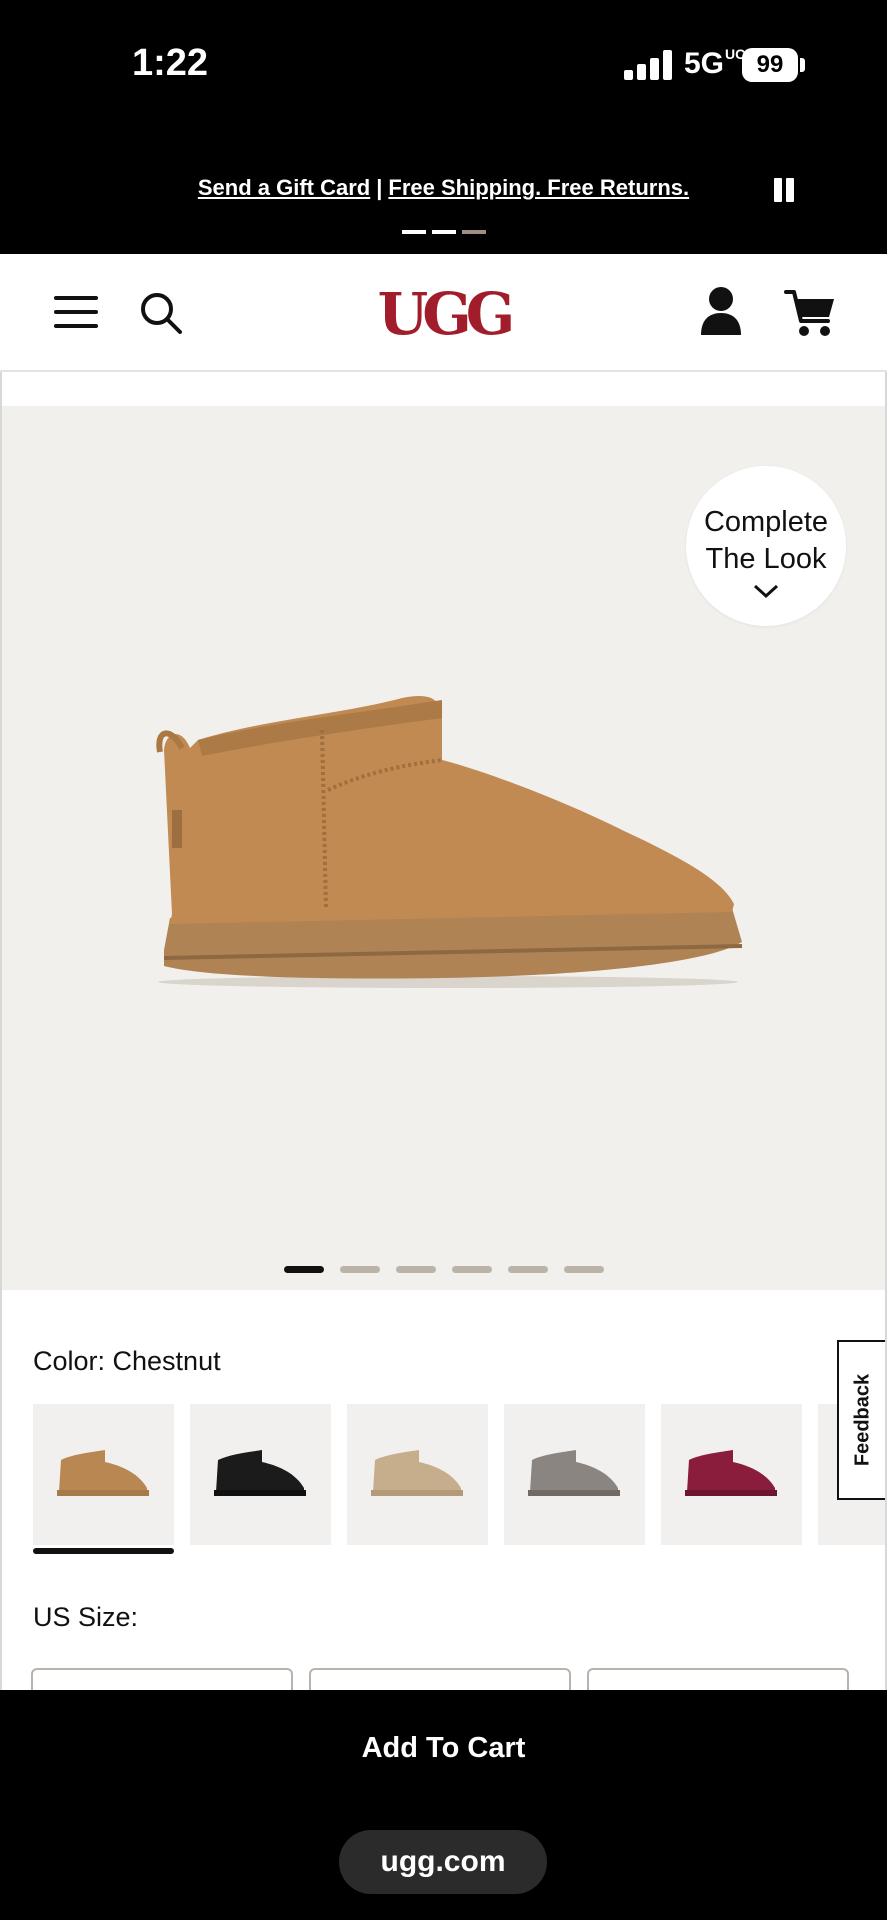 The width and height of the screenshot is (887, 1920). I want to click on account-icon, so click(721, 311).